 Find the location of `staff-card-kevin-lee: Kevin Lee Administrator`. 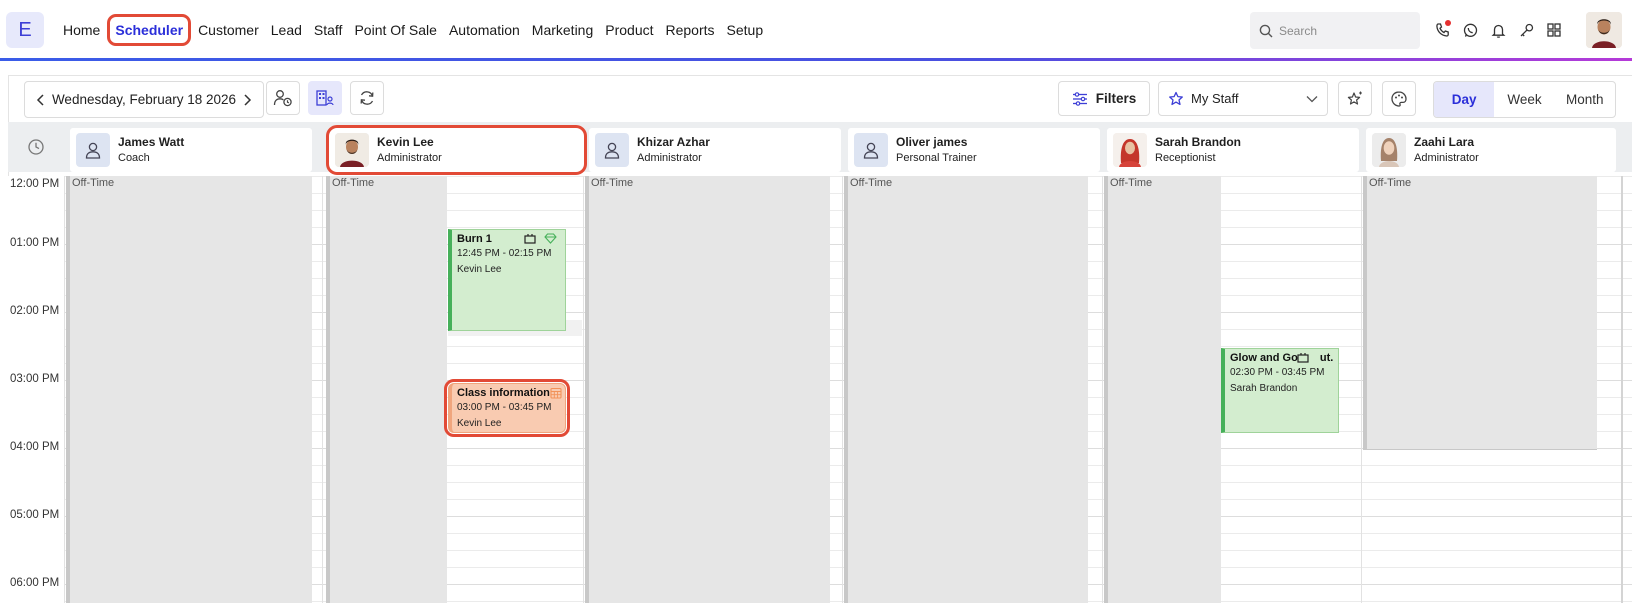

staff-card-kevin-lee: Kevin Lee Administrator is located at coordinates (456, 150).